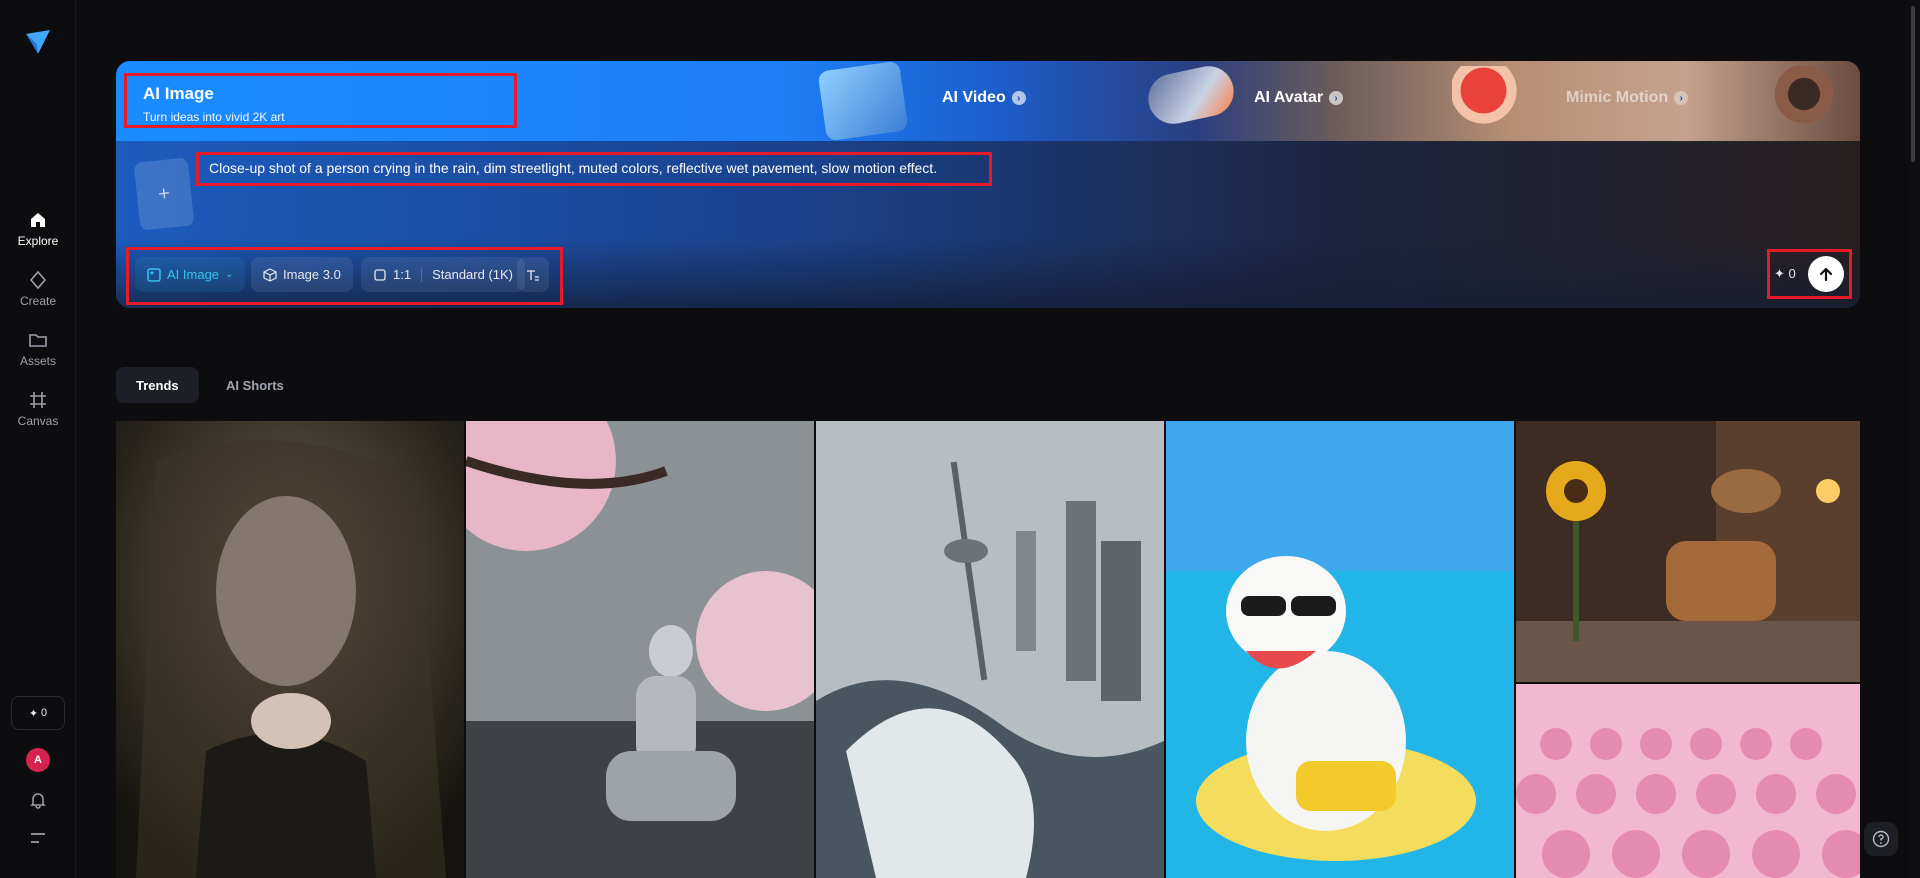 The width and height of the screenshot is (1920, 878). I want to click on praying-robot-image, so click(640, 649).